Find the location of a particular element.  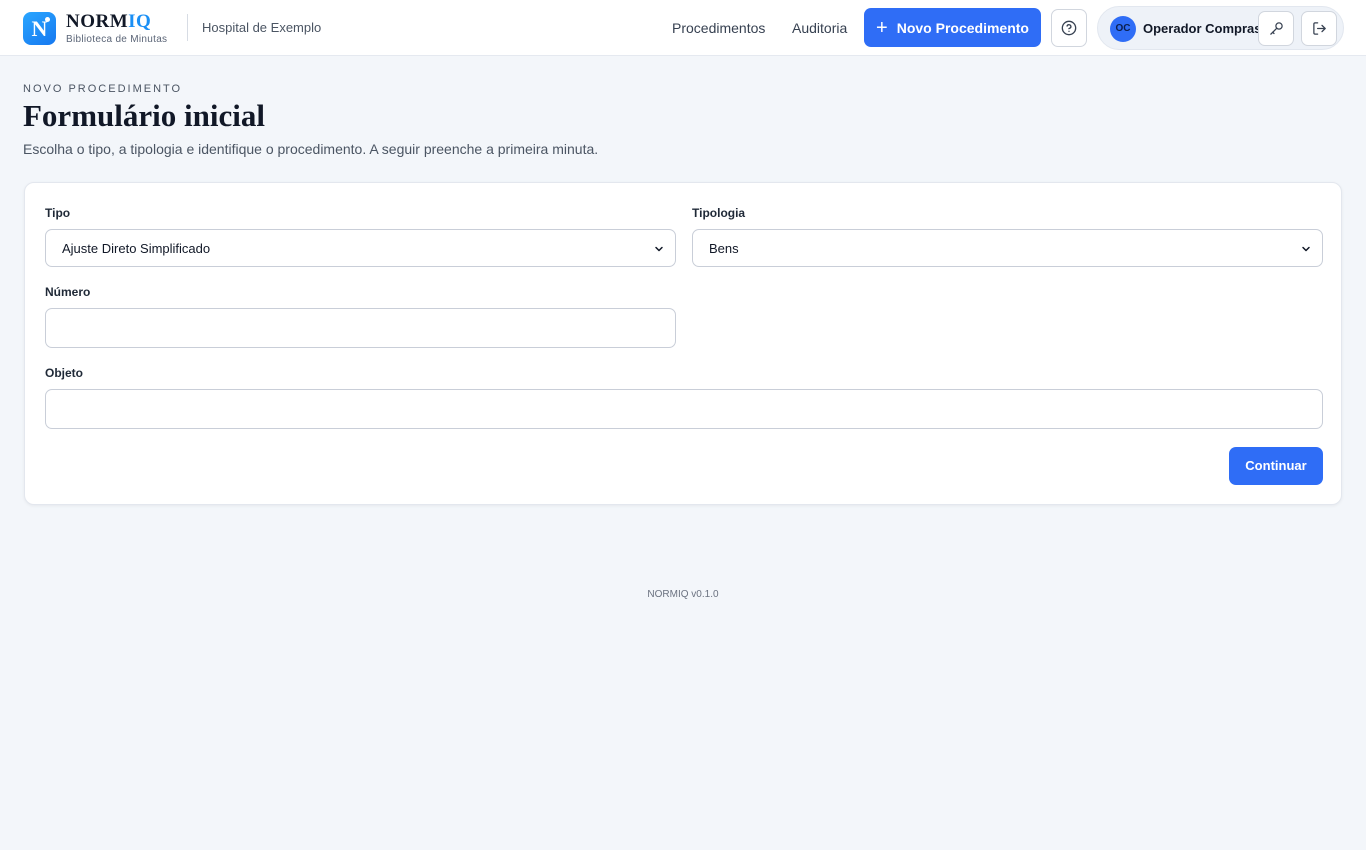

normiq-logo-icon: N is located at coordinates (39, 28).